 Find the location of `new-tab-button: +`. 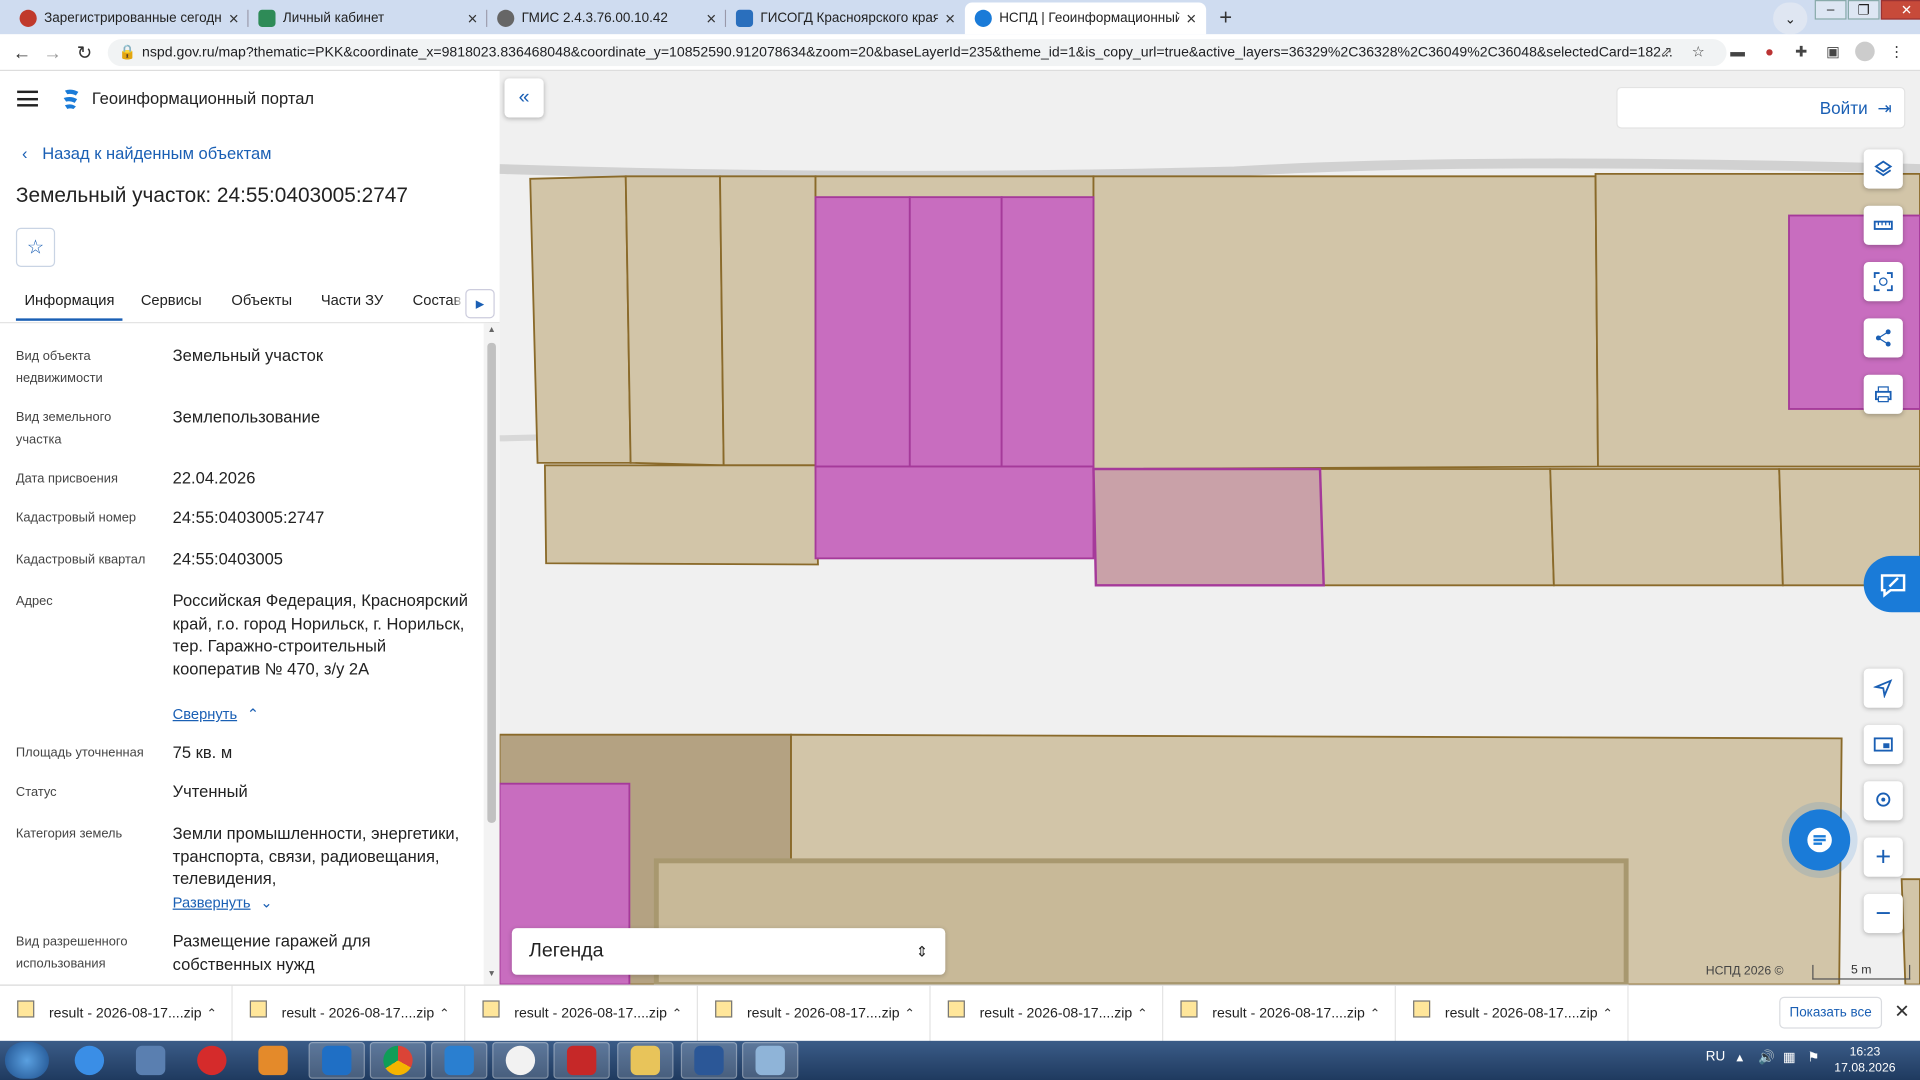

new-tab-button: + is located at coordinates (1225, 17).